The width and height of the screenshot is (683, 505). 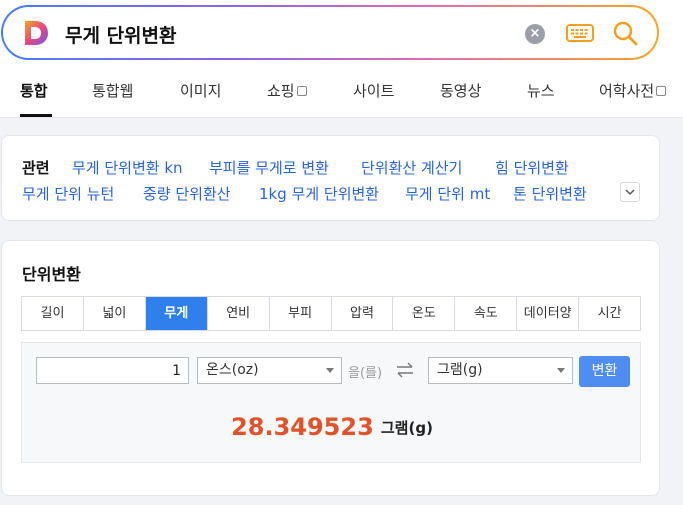 I want to click on expand-toggle, so click(x=630, y=192).